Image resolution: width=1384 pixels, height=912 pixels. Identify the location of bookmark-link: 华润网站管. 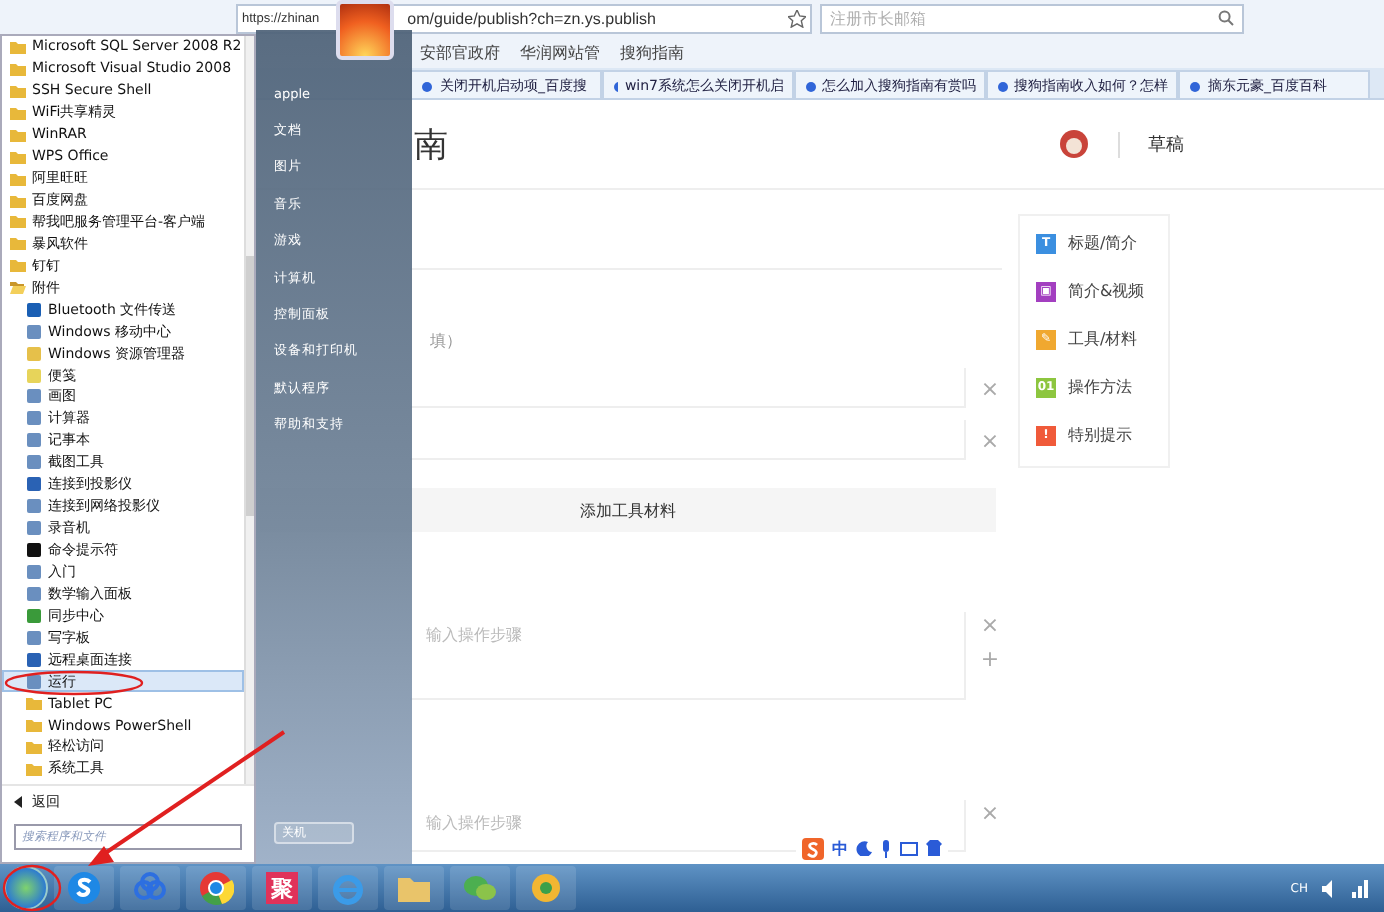
(560, 52).